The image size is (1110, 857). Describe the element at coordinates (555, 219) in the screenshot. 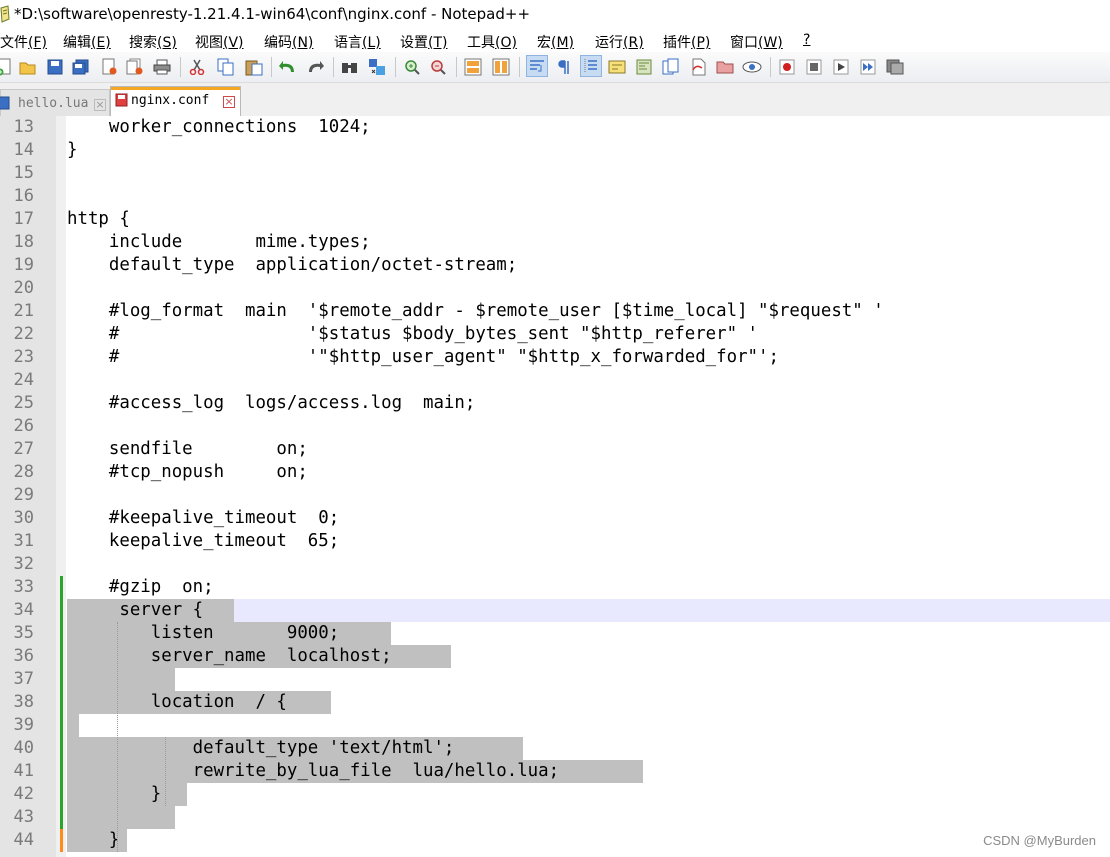

I see `code-line: 17 http {` at that location.